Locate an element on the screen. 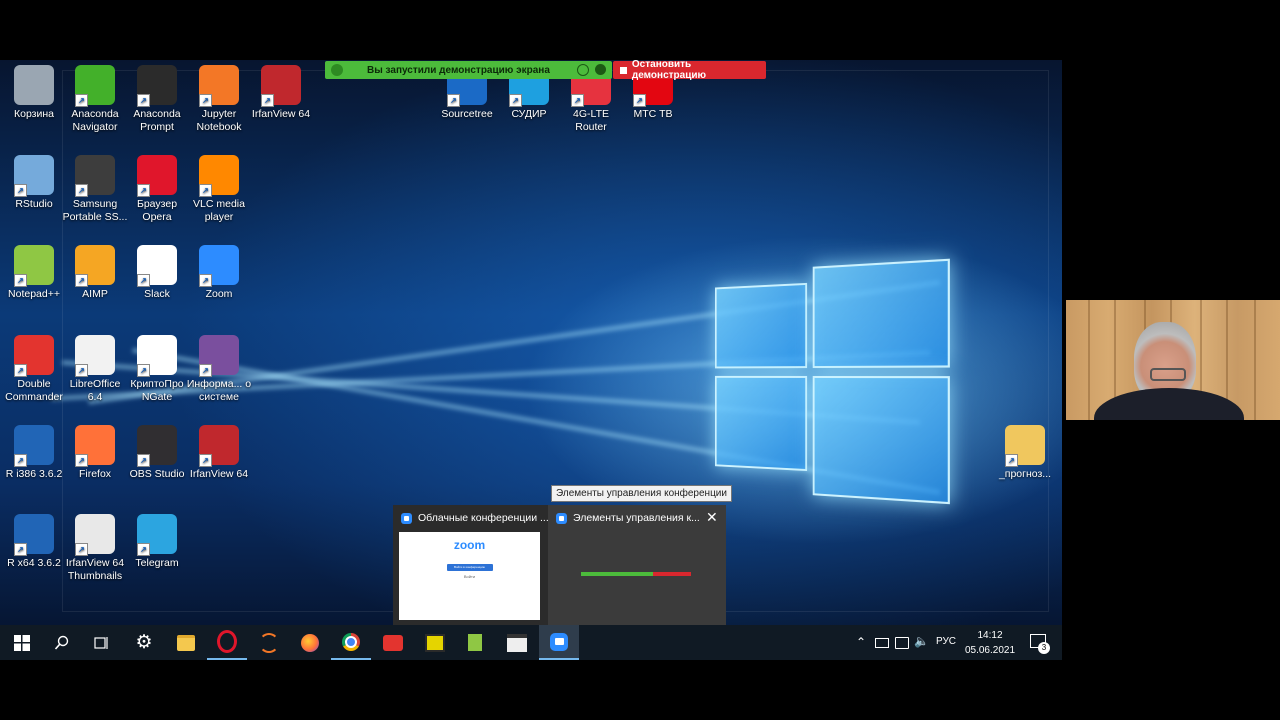 The height and width of the screenshot is (720, 1280). desktop-icon: ↗ RStudio is located at coordinates (34, 183).